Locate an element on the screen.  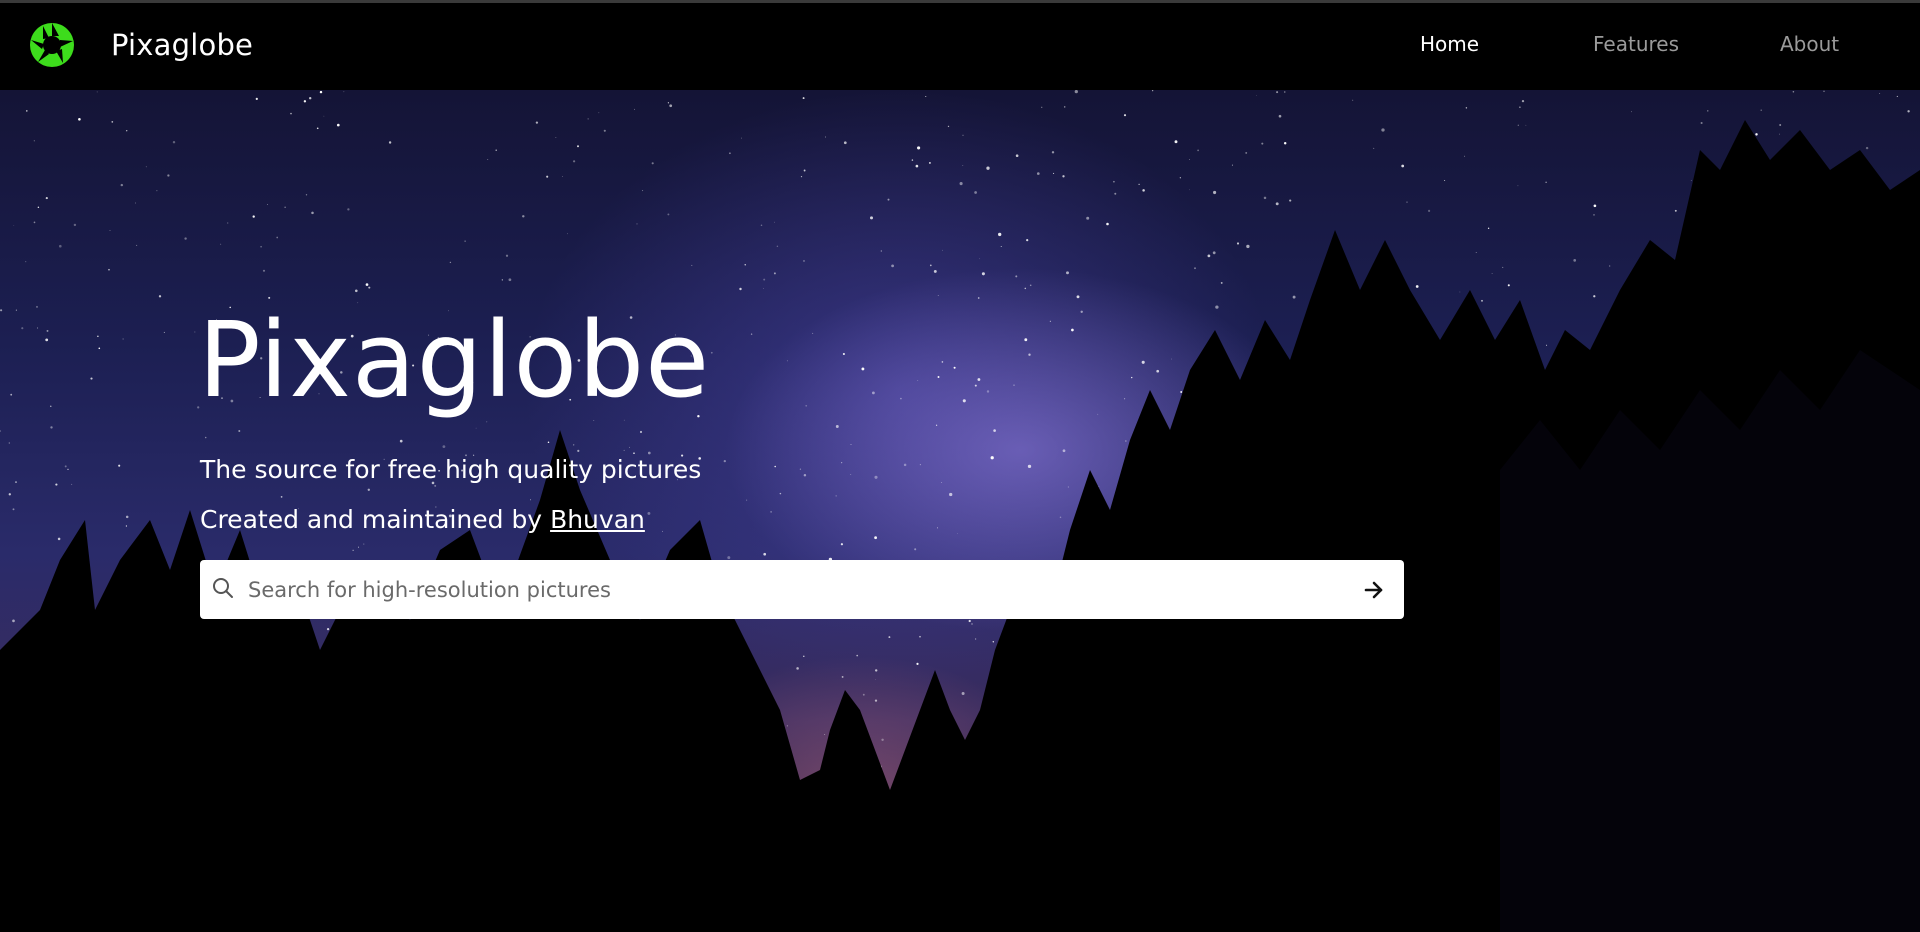
brand: Pixaglobe is located at coordinates (141, 45).